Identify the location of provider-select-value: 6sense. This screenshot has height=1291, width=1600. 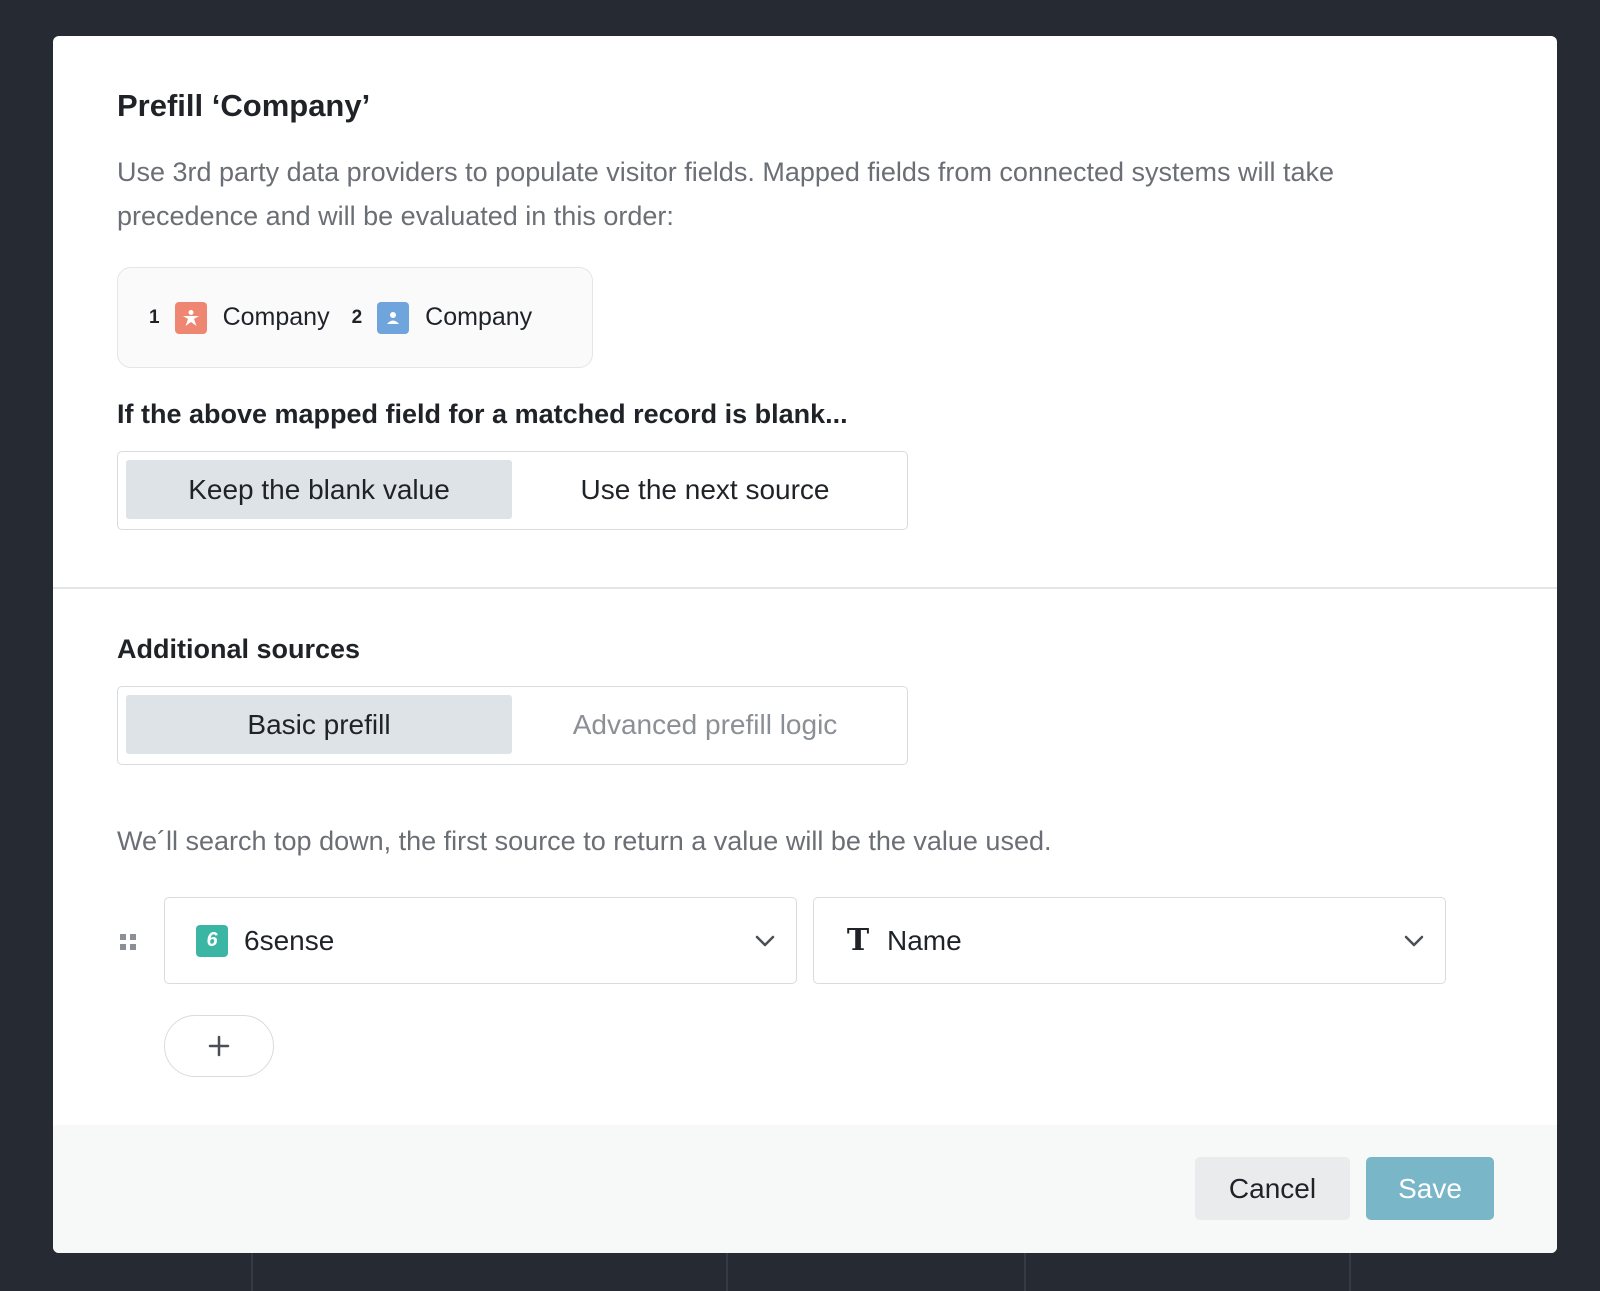
(289, 940).